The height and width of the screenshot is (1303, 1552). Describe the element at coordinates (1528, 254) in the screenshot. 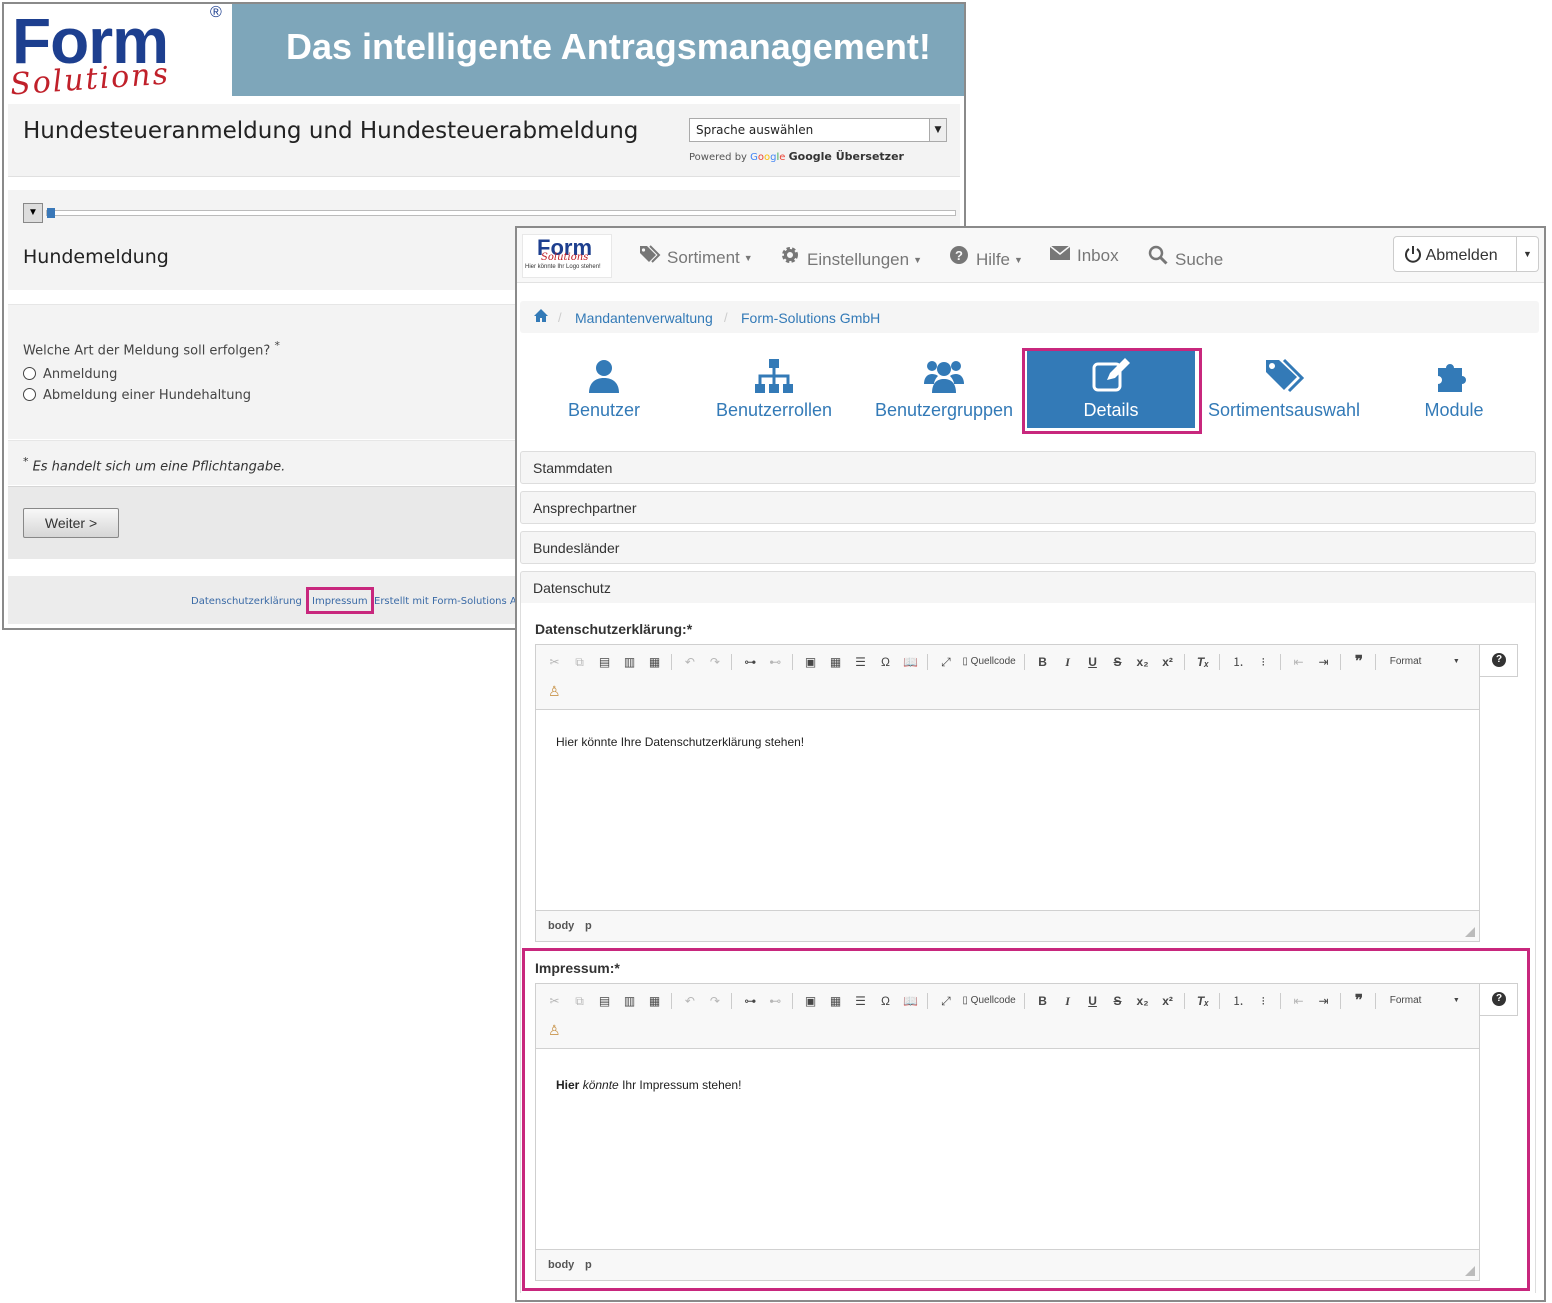

I see `logout-dropdown-toggle: ▼` at that location.